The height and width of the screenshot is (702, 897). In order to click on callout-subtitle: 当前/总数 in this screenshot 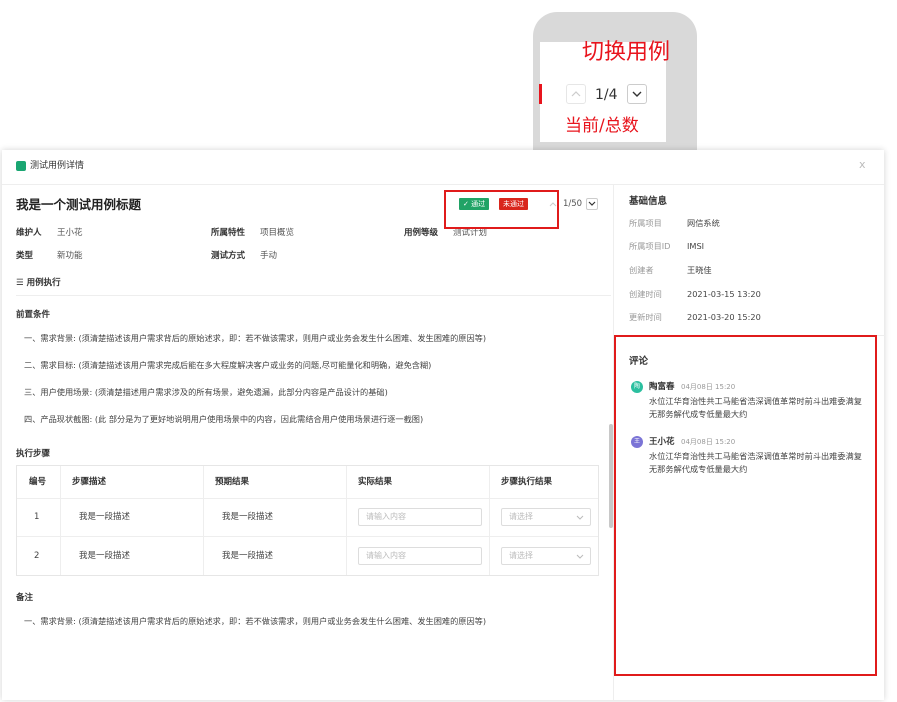, I will do `click(602, 126)`.